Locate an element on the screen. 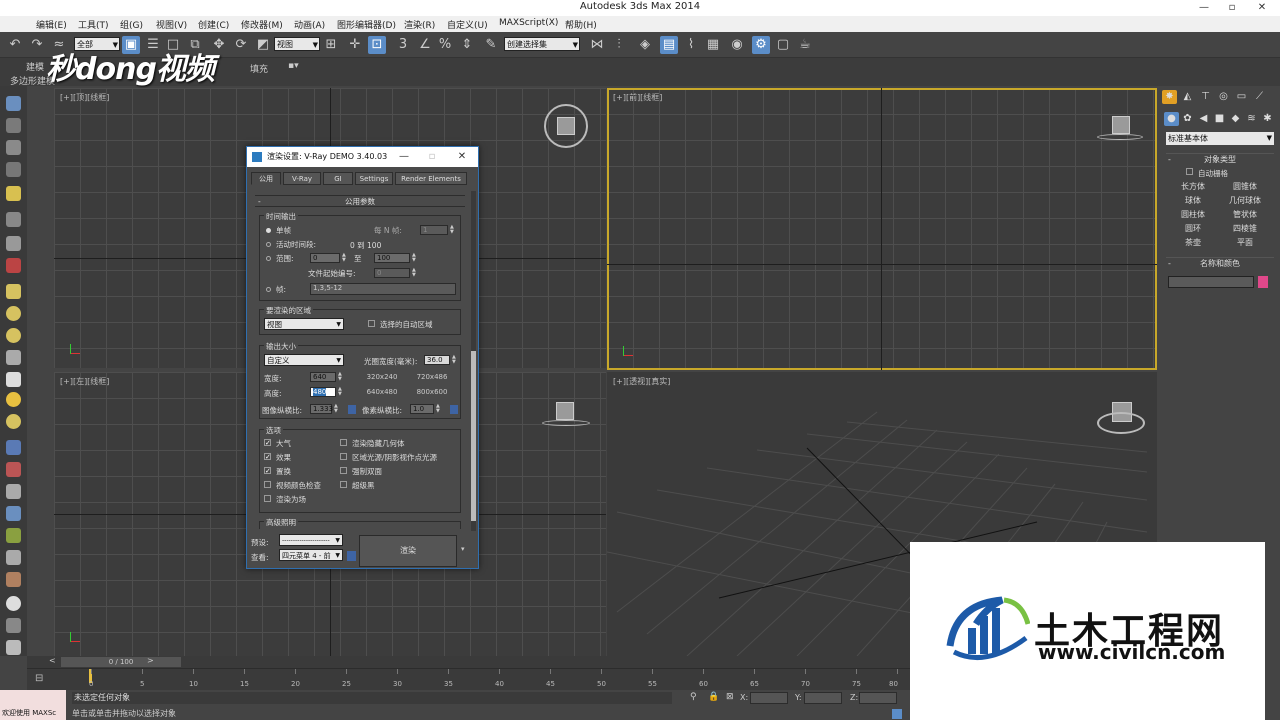 The width and height of the screenshot is (1280, 720). light-icon is located at coordinates (13, 193).